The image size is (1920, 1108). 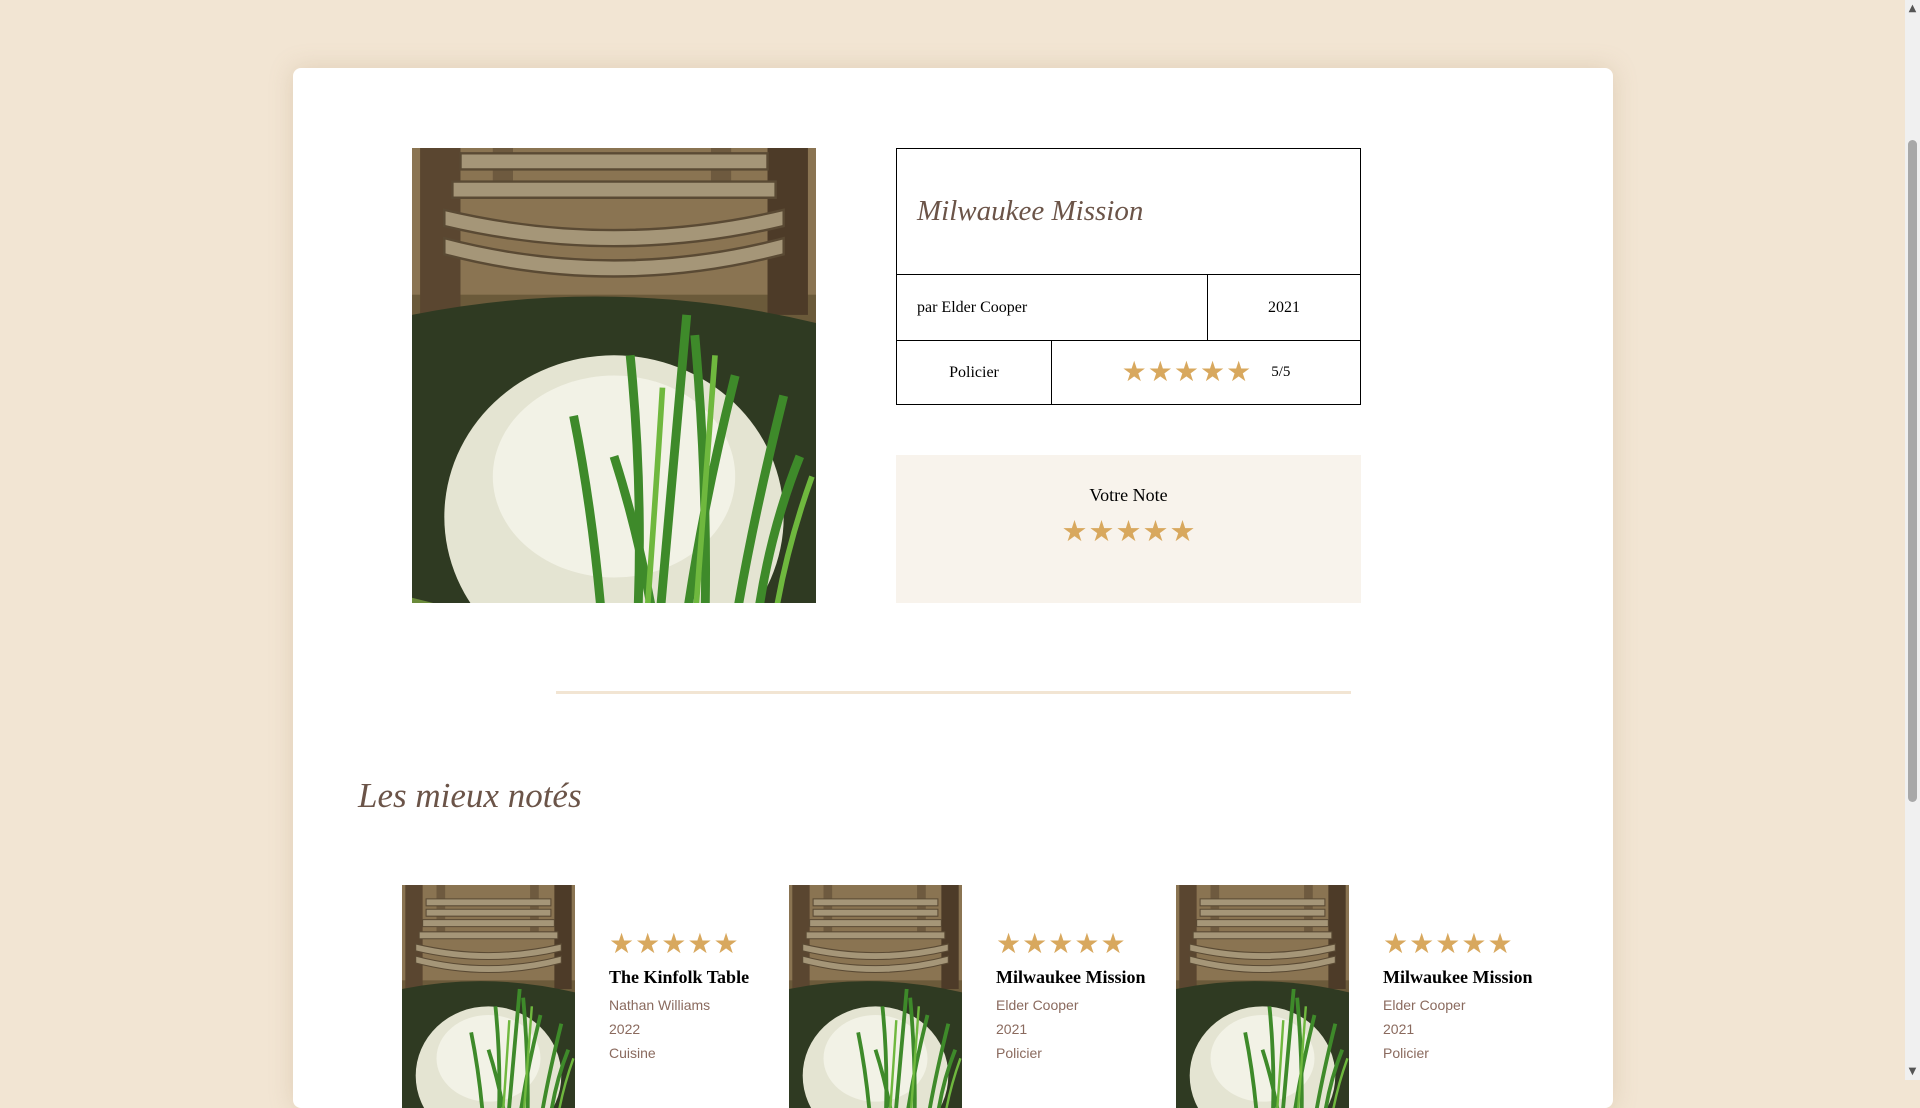 I want to click on book-title: Milwaukee Mission, so click(x=1128, y=212).